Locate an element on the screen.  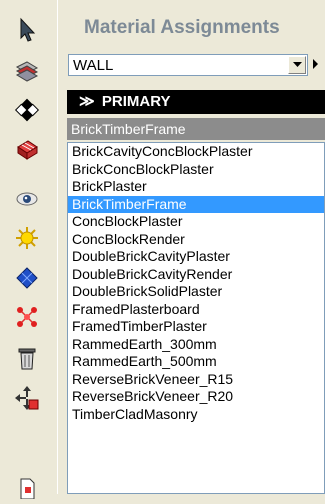
document-icon is located at coordinates (27, 488).